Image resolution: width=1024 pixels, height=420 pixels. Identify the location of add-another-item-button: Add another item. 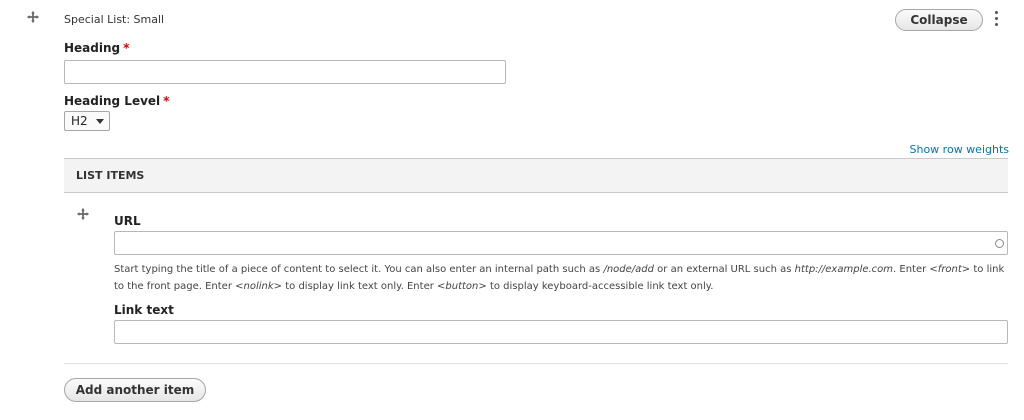
(135, 390).